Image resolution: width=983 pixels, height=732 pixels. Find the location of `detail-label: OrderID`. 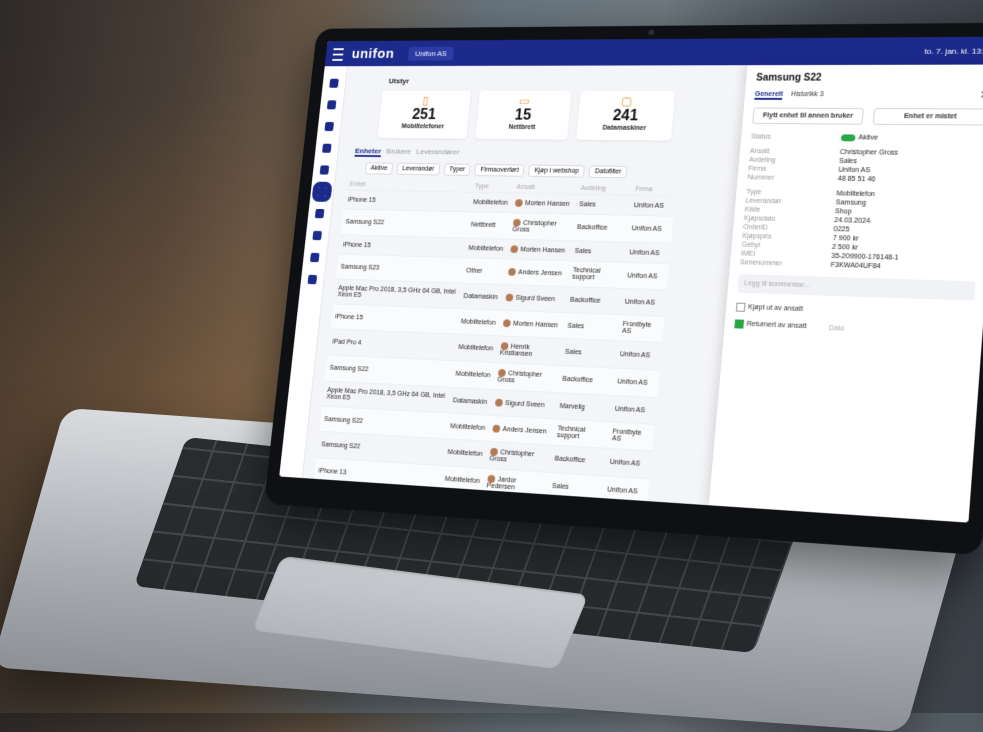

detail-label: OrderID is located at coordinates (755, 228).